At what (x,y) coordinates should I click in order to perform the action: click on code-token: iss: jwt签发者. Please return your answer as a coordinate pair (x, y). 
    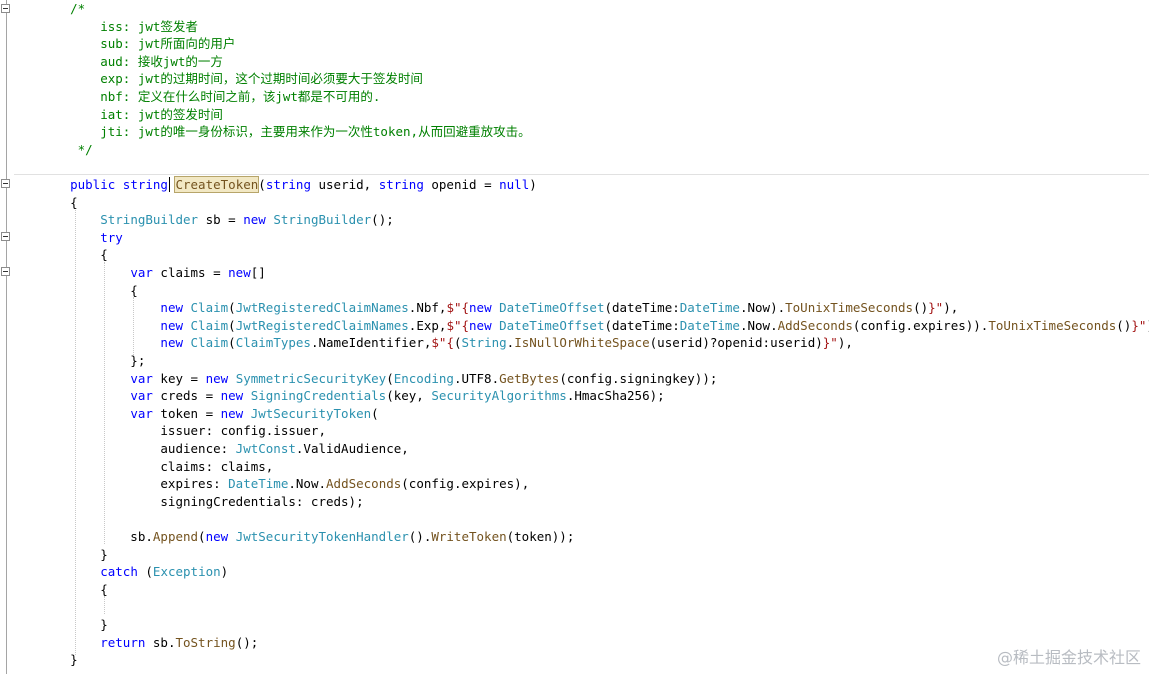
    Looking at the image, I should click on (119, 26).